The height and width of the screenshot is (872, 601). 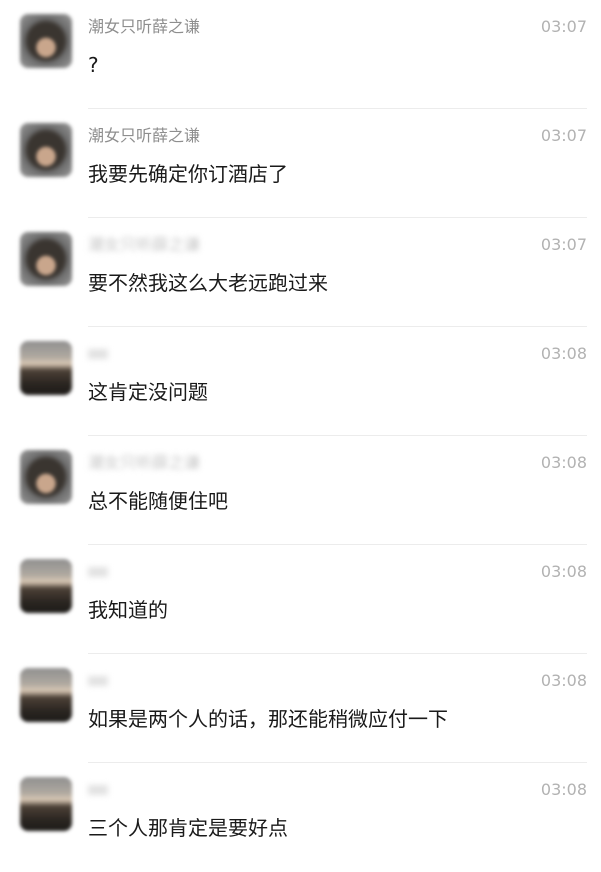 I want to click on chat-message: 潮女只听薛之谦 03:07 要不然我这么大老远跑过来, so click(x=300, y=272).